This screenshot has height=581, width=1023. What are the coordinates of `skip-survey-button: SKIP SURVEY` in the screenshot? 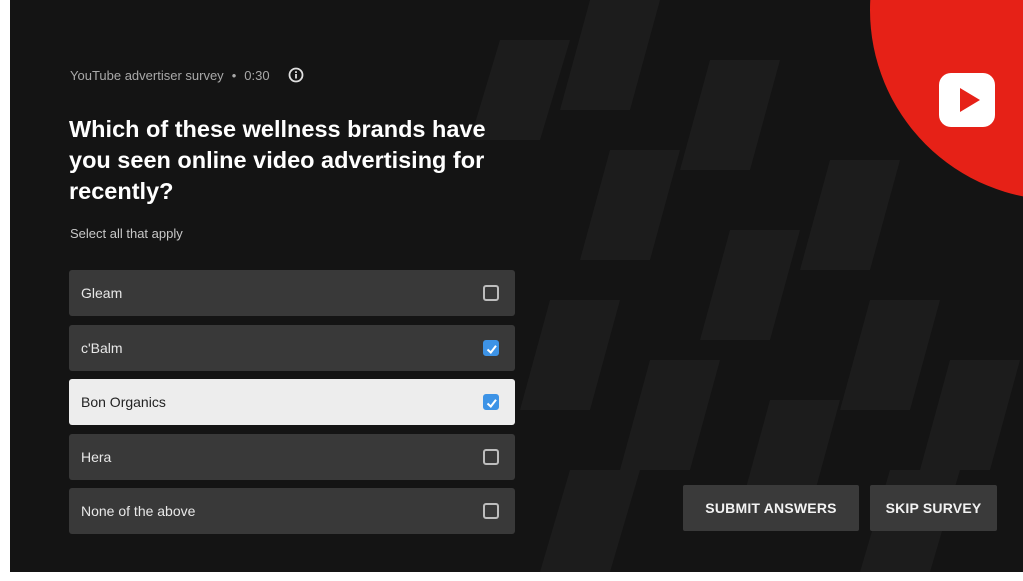 It's located at (933, 508).